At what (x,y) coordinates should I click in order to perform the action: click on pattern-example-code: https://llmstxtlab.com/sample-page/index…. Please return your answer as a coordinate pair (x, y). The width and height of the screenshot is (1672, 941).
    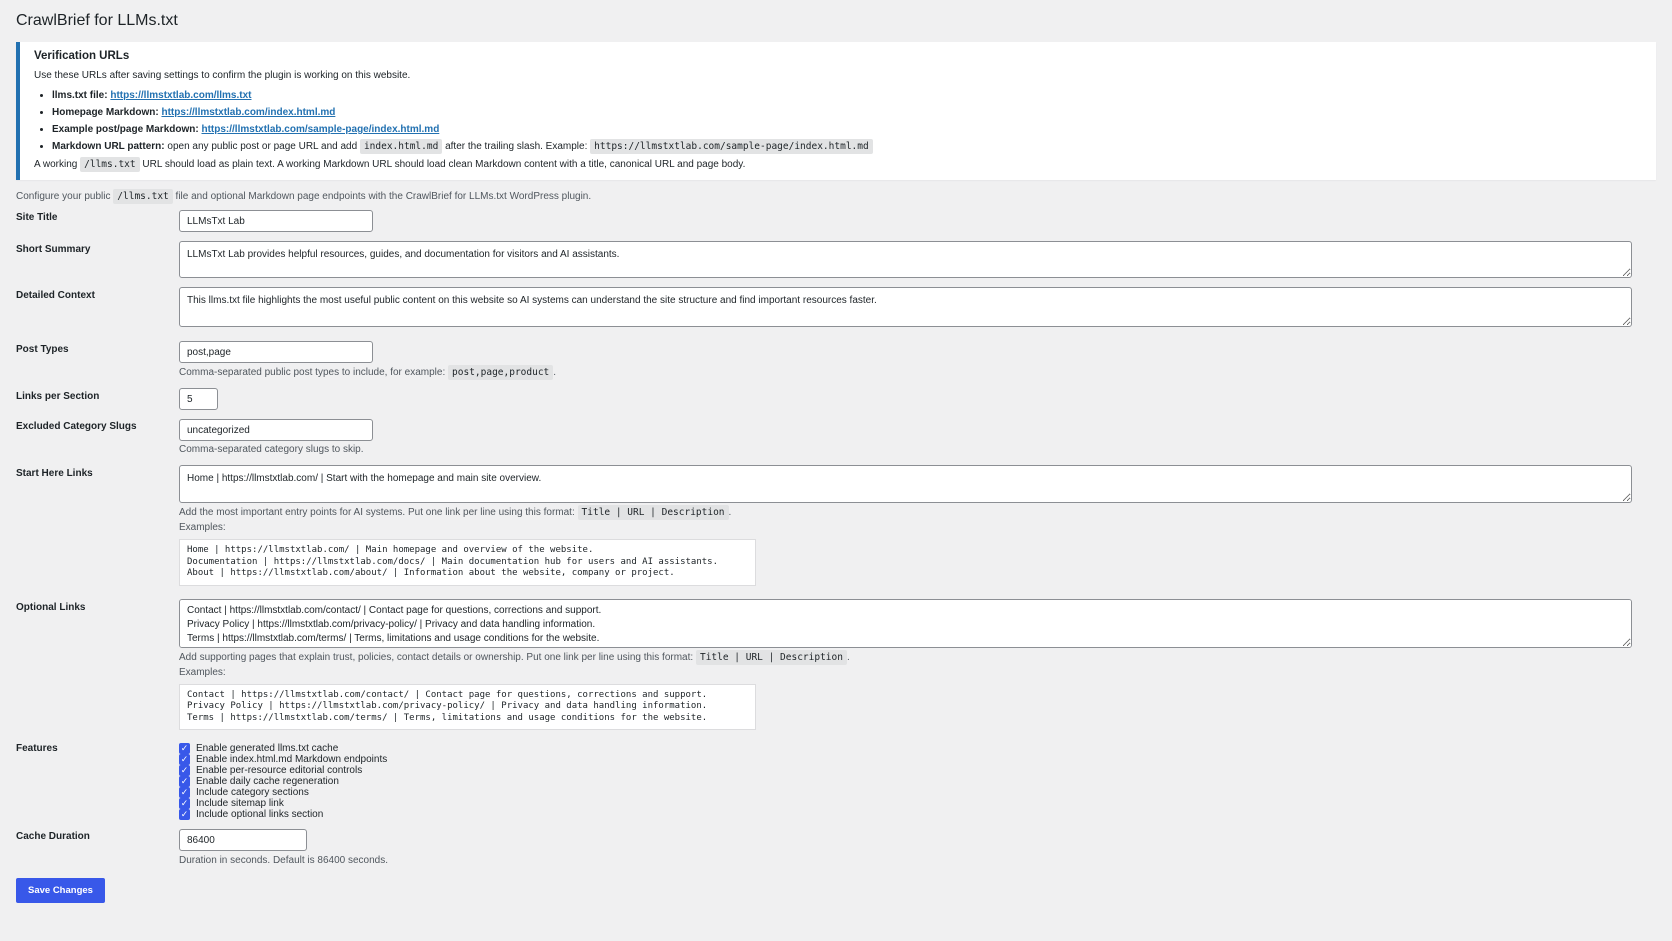
    Looking at the image, I should click on (731, 146).